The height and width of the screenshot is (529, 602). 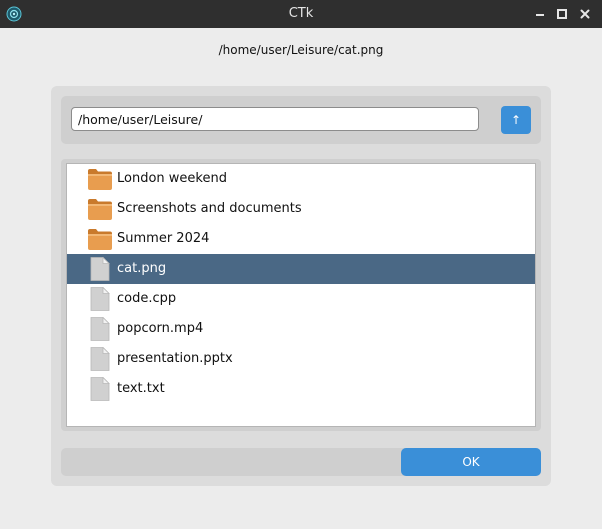 What do you see at coordinates (301, 389) in the screenshot?
I see `file-row: text.txt` at bounding box center [301, 389].